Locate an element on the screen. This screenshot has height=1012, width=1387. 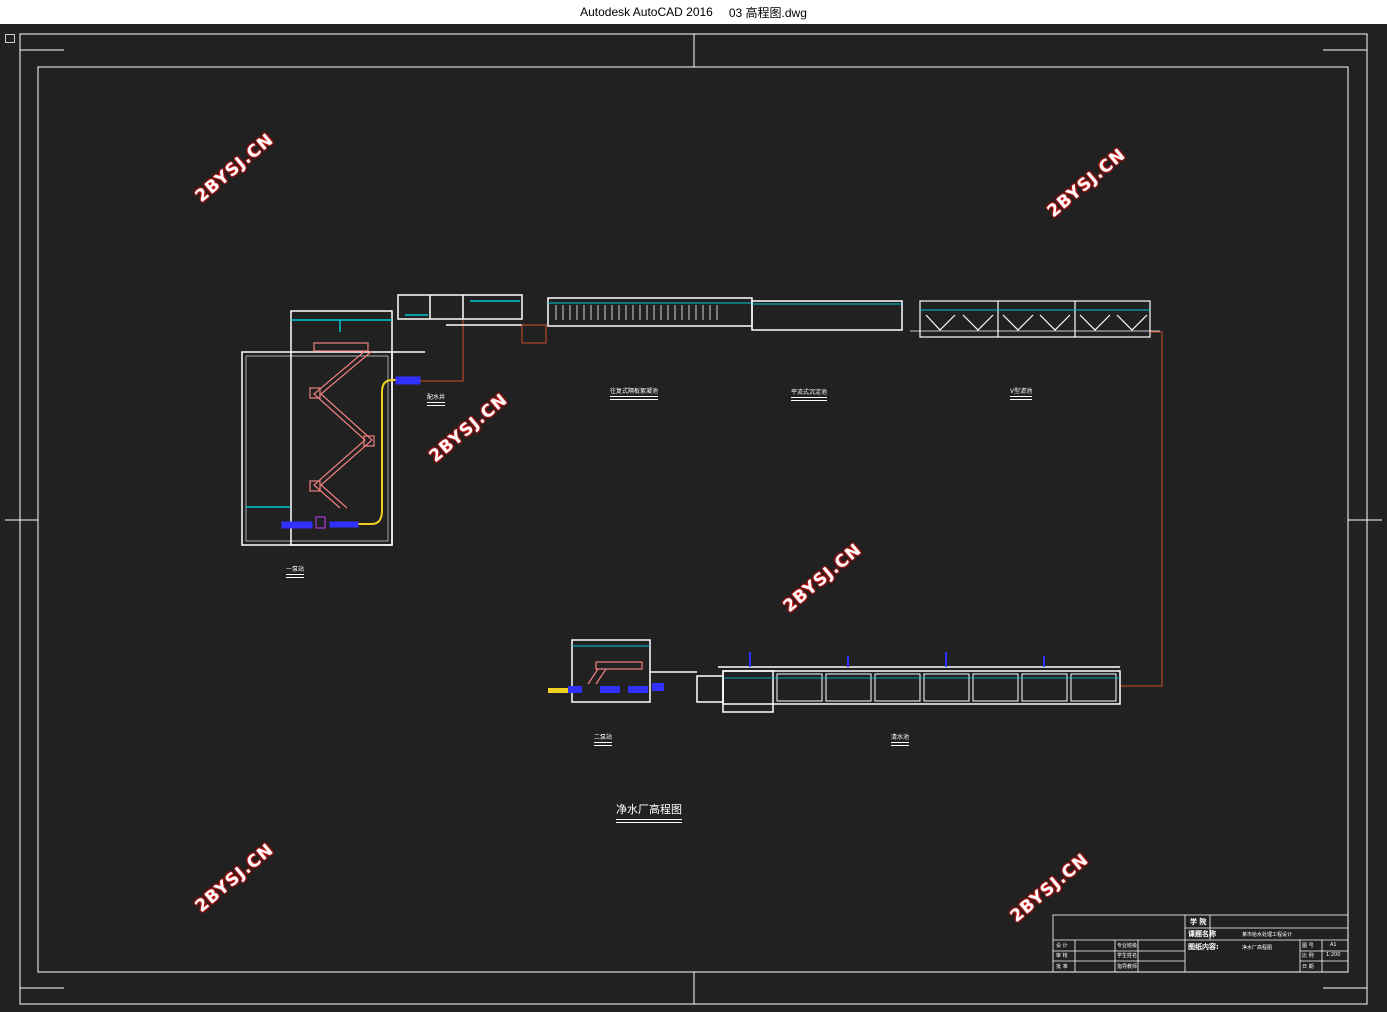
tb-date-label: 日 期 is located at coordinates (1308, 967).